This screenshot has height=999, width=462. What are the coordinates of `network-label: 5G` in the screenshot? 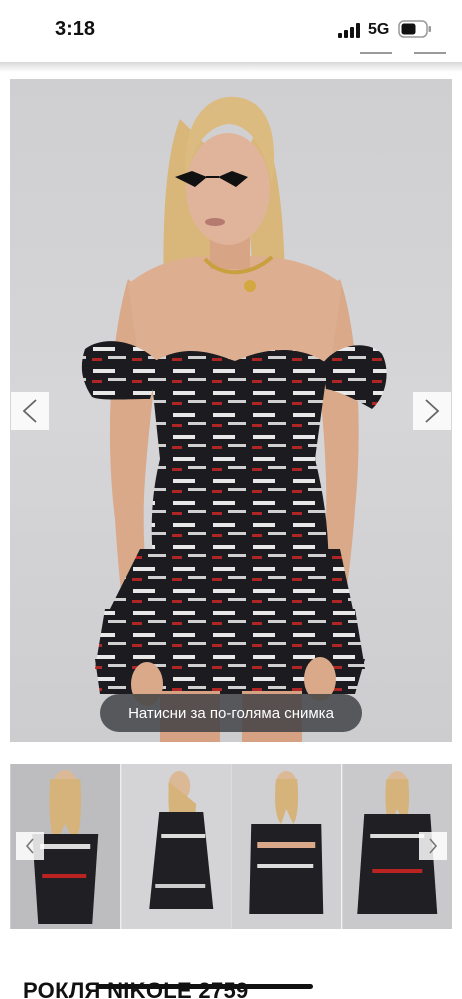 It's located at (379, 29).